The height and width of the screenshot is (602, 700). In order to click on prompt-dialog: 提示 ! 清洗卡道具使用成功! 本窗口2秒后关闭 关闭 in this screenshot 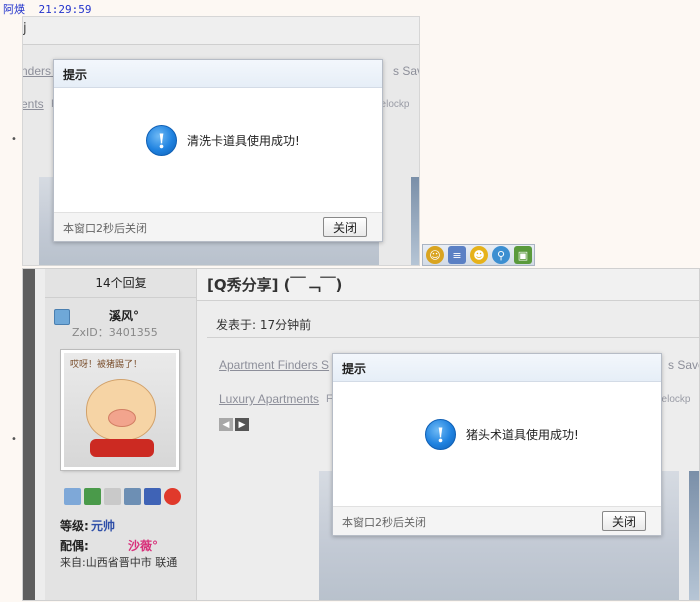, I will do `click(218, 150)`.